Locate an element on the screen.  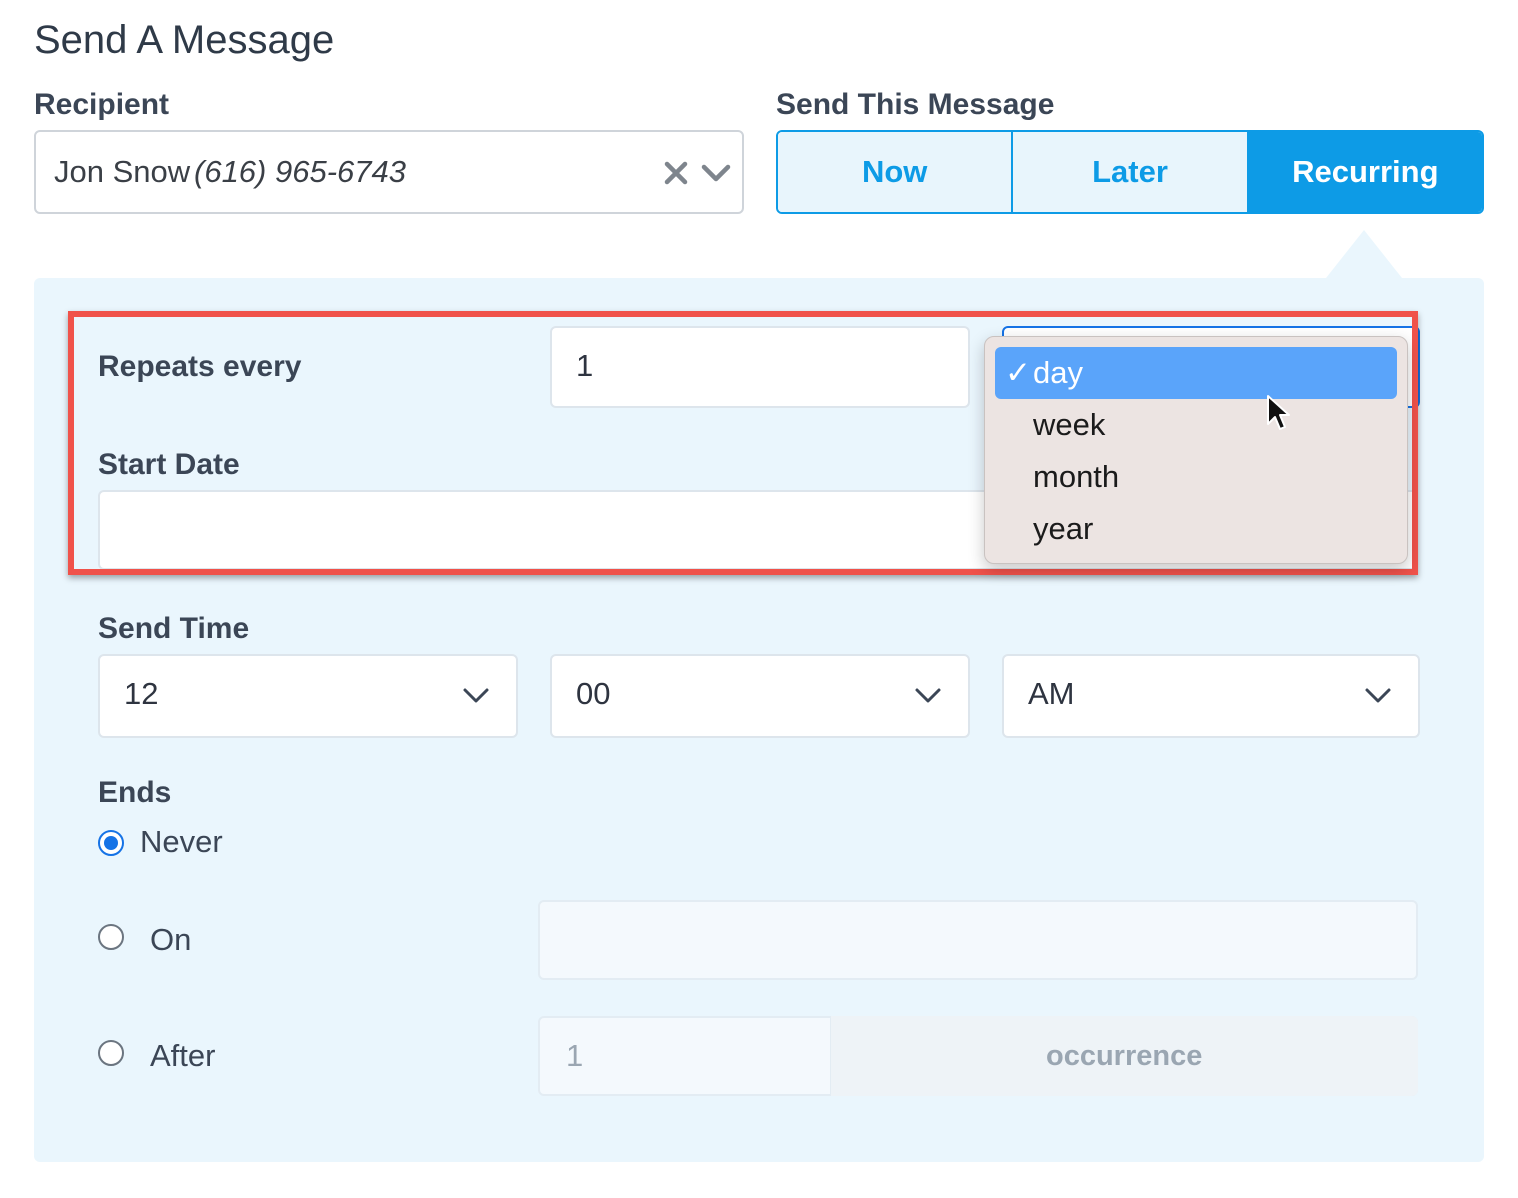
mouse-cursor-icon is located at coordinates (1278, 412).